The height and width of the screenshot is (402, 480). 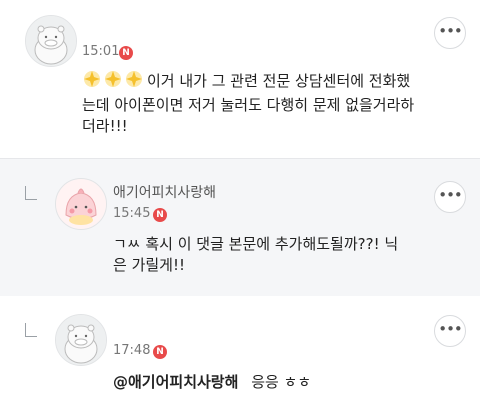 I want to click on mention-link: @애기어피치사랑해, so click(x=175, y=382).